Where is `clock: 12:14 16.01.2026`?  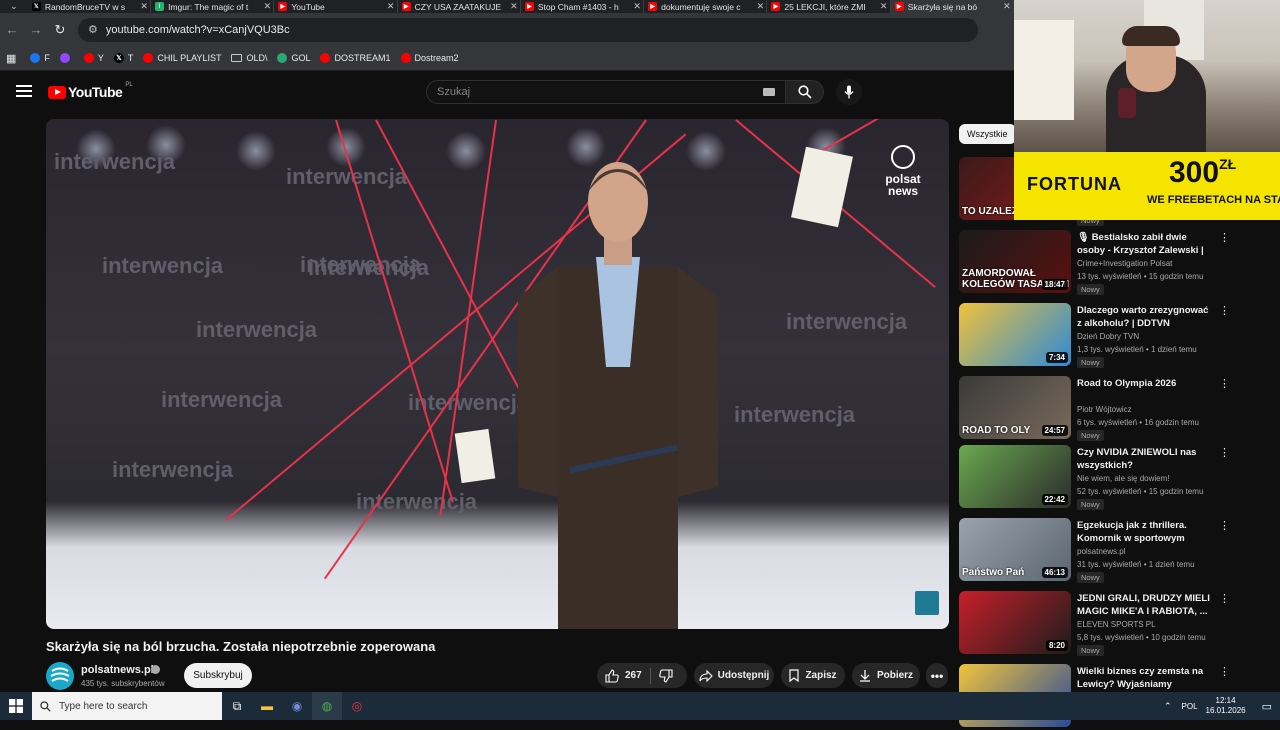 clock: 12:14 16.01.2026 is located at coordinates (1226, 706).